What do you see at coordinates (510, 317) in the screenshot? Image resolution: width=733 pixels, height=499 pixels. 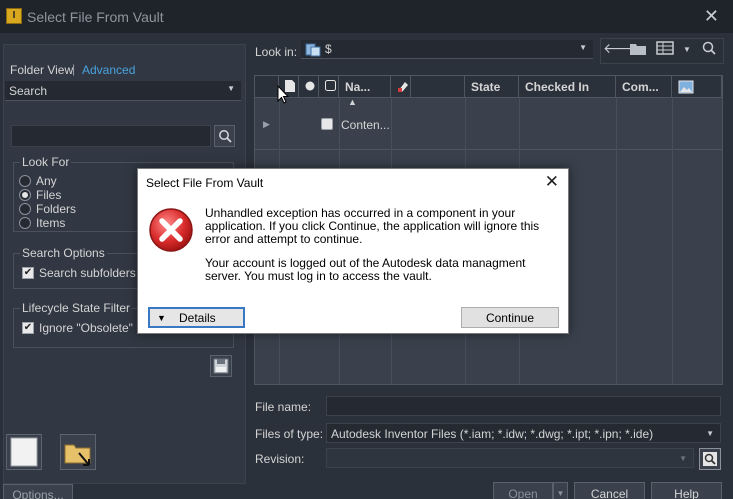 I see `continue-button: Continue` at bounding box center [510, 317].